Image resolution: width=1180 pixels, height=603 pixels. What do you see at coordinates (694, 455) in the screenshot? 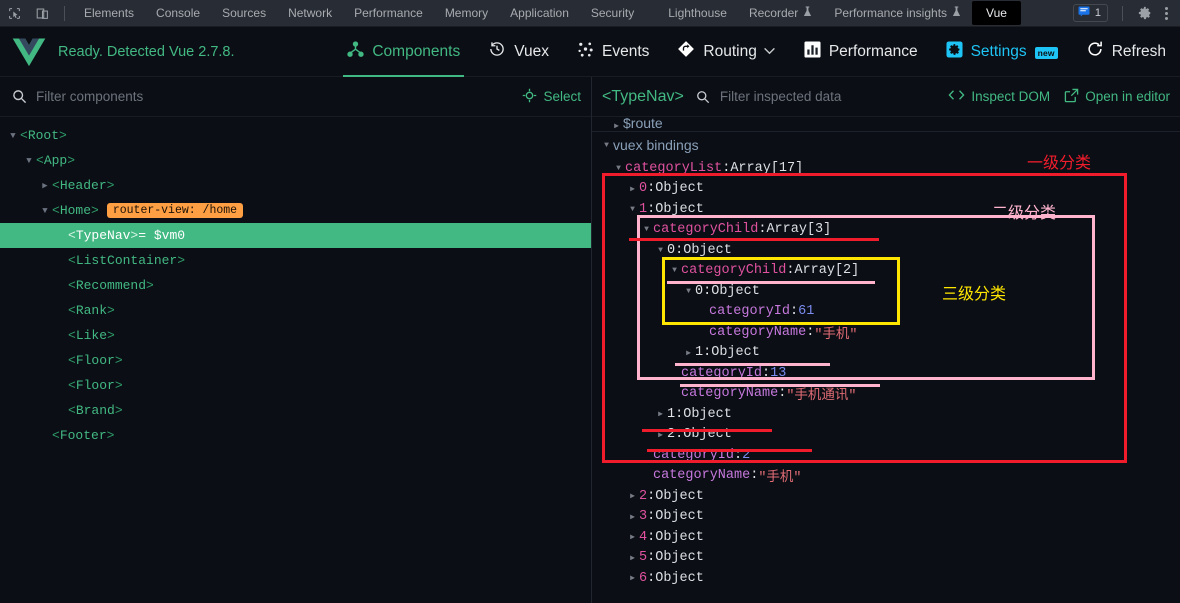
I see `data-key: categoryId` at bounding box center [694, 455].